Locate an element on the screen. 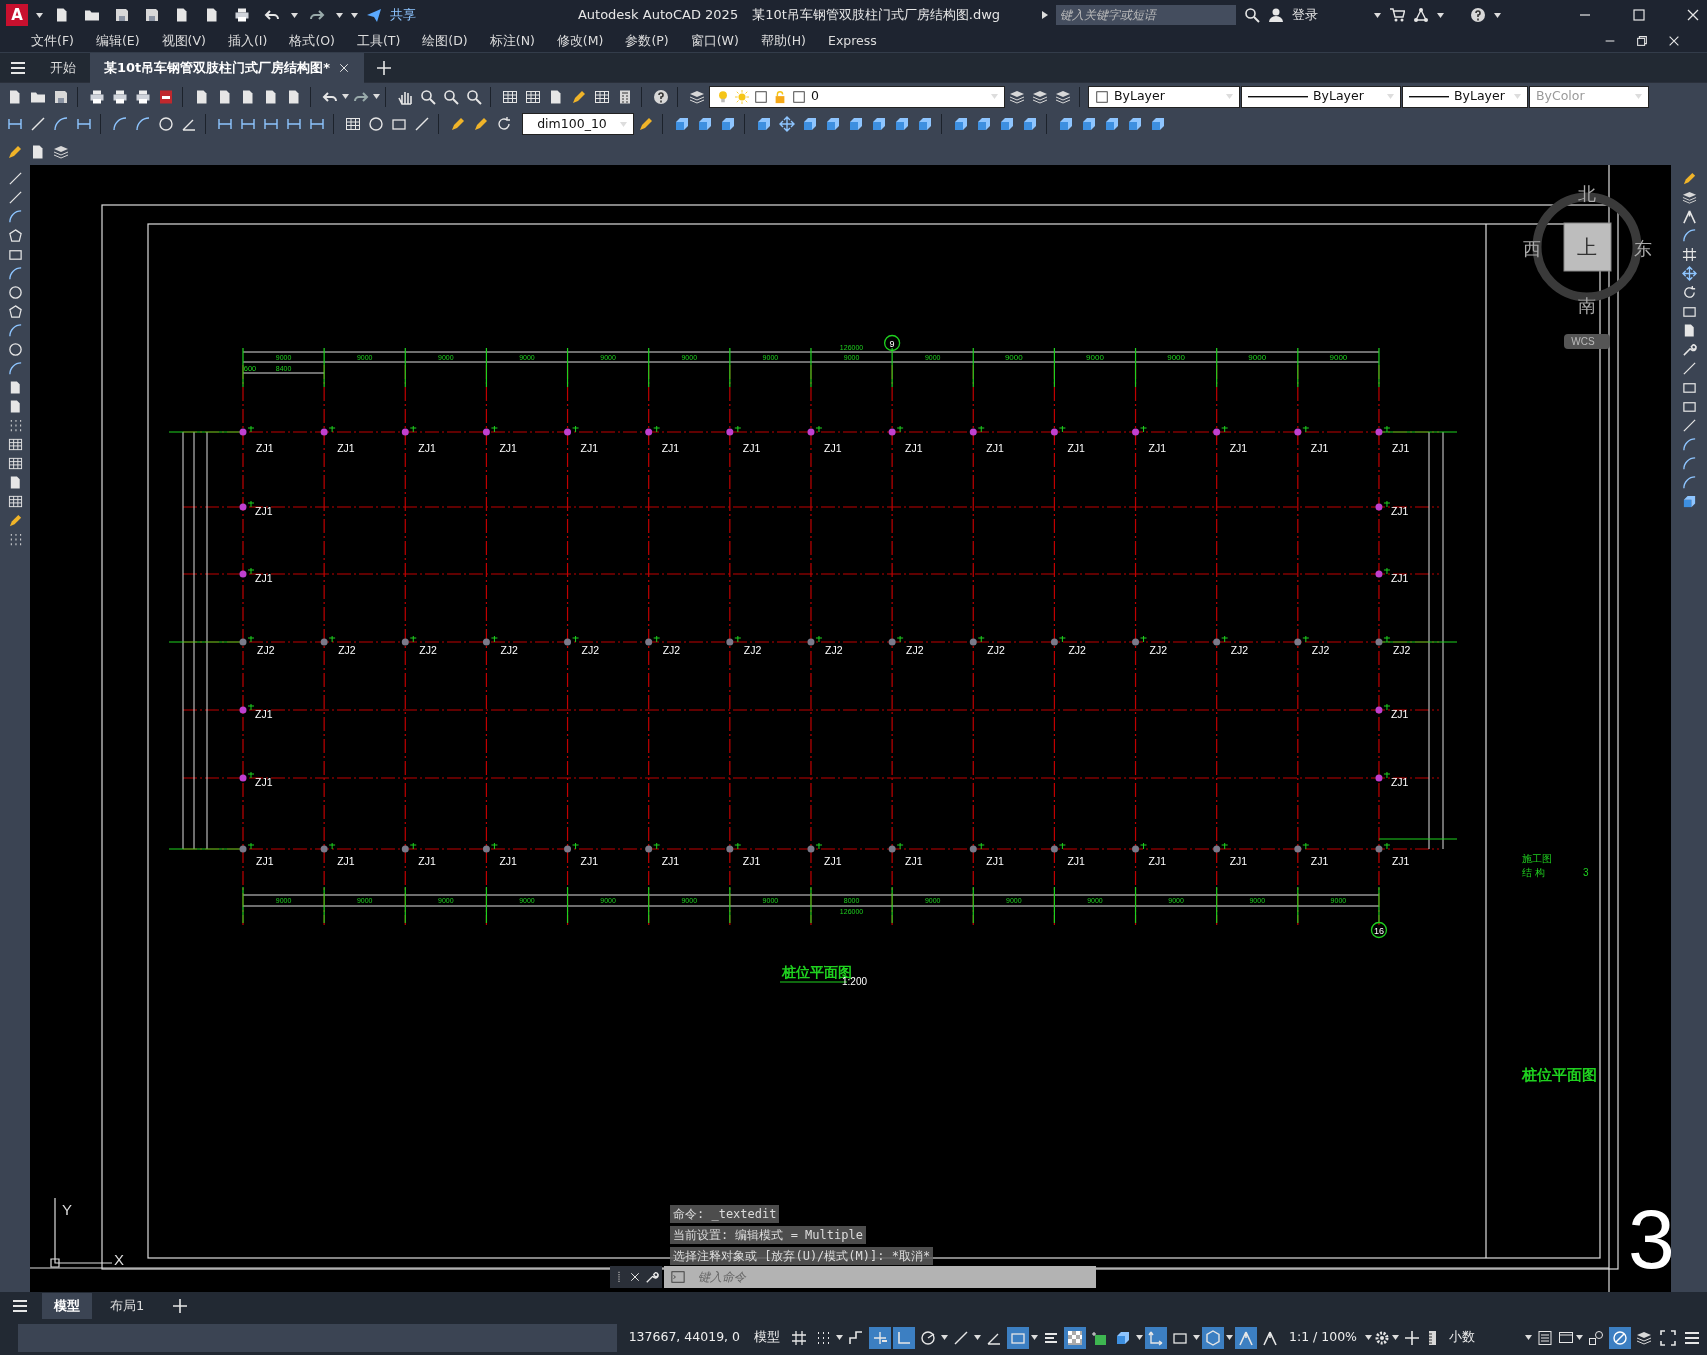 This screenshot has width=1707, height=1355. search-icon is located at coordinates (1252, 15).